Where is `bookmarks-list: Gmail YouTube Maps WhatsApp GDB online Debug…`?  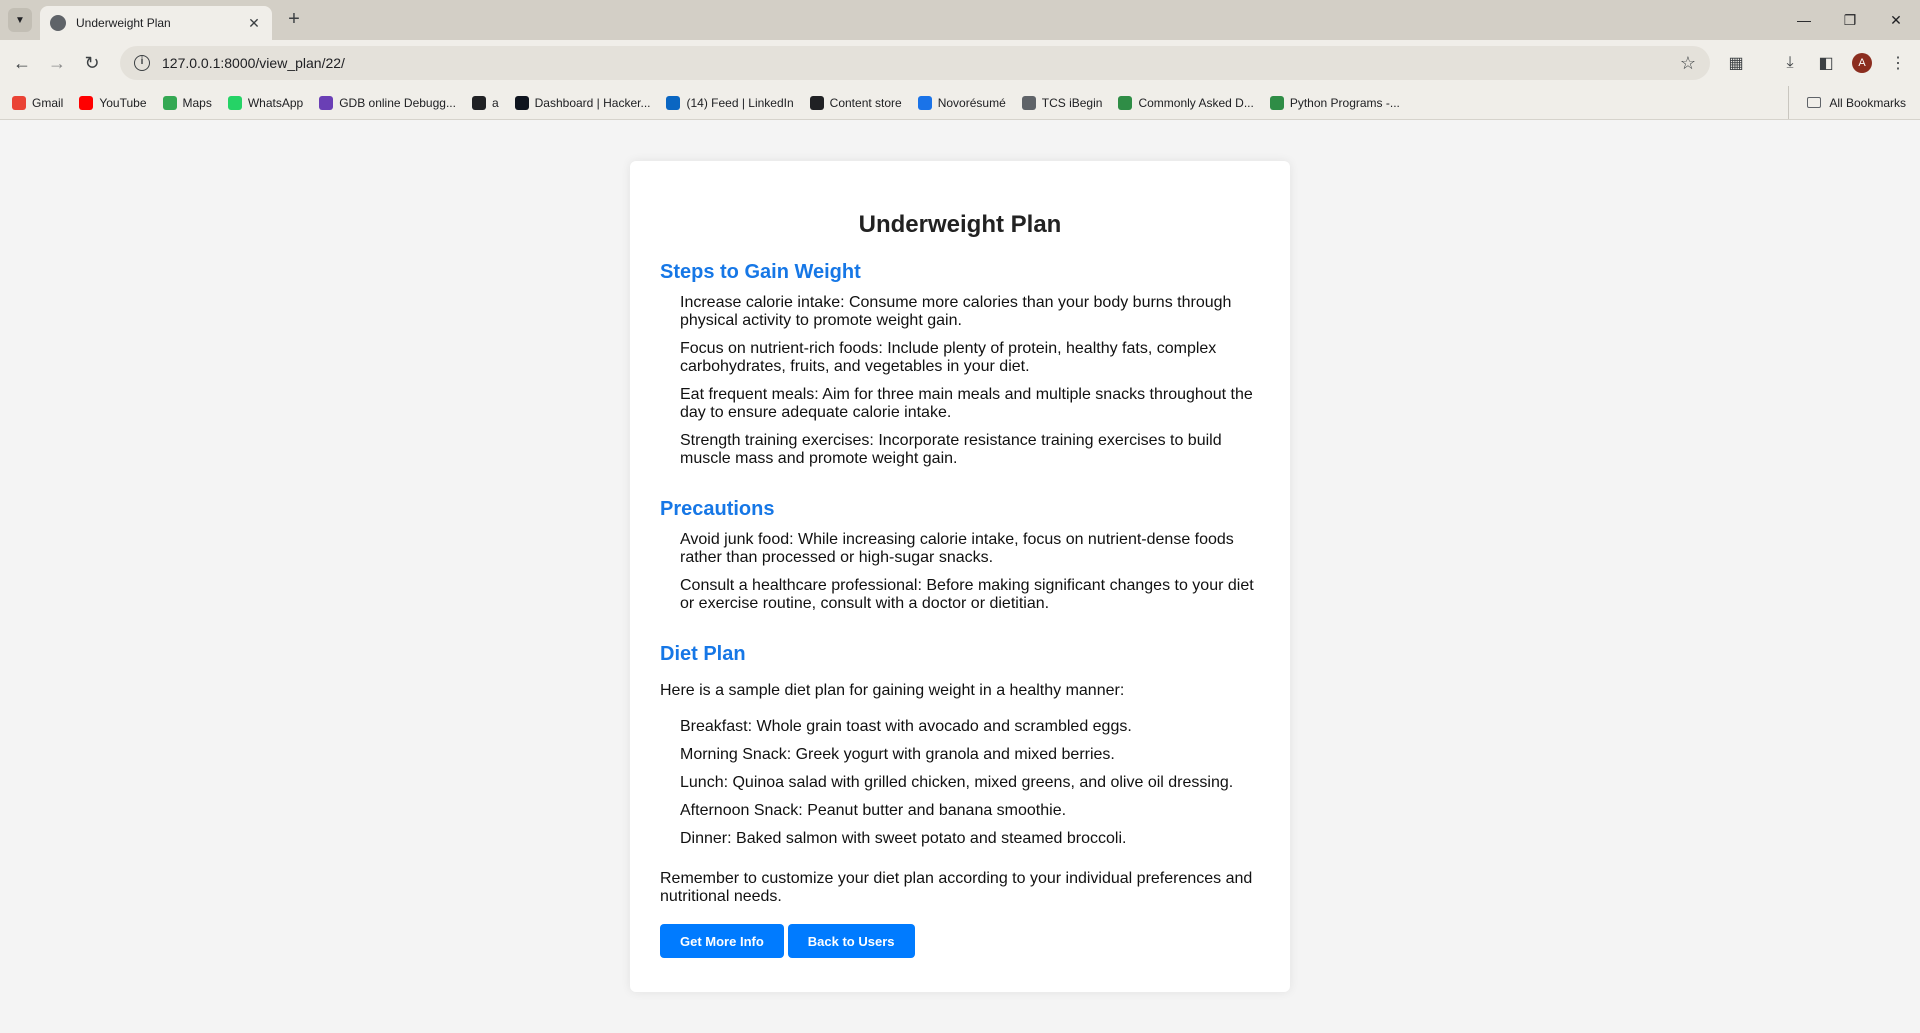
bookmarks-list: Gmail YouTube Maps WhatsApp GDB online Debug… is located at coordinates (714, 102).